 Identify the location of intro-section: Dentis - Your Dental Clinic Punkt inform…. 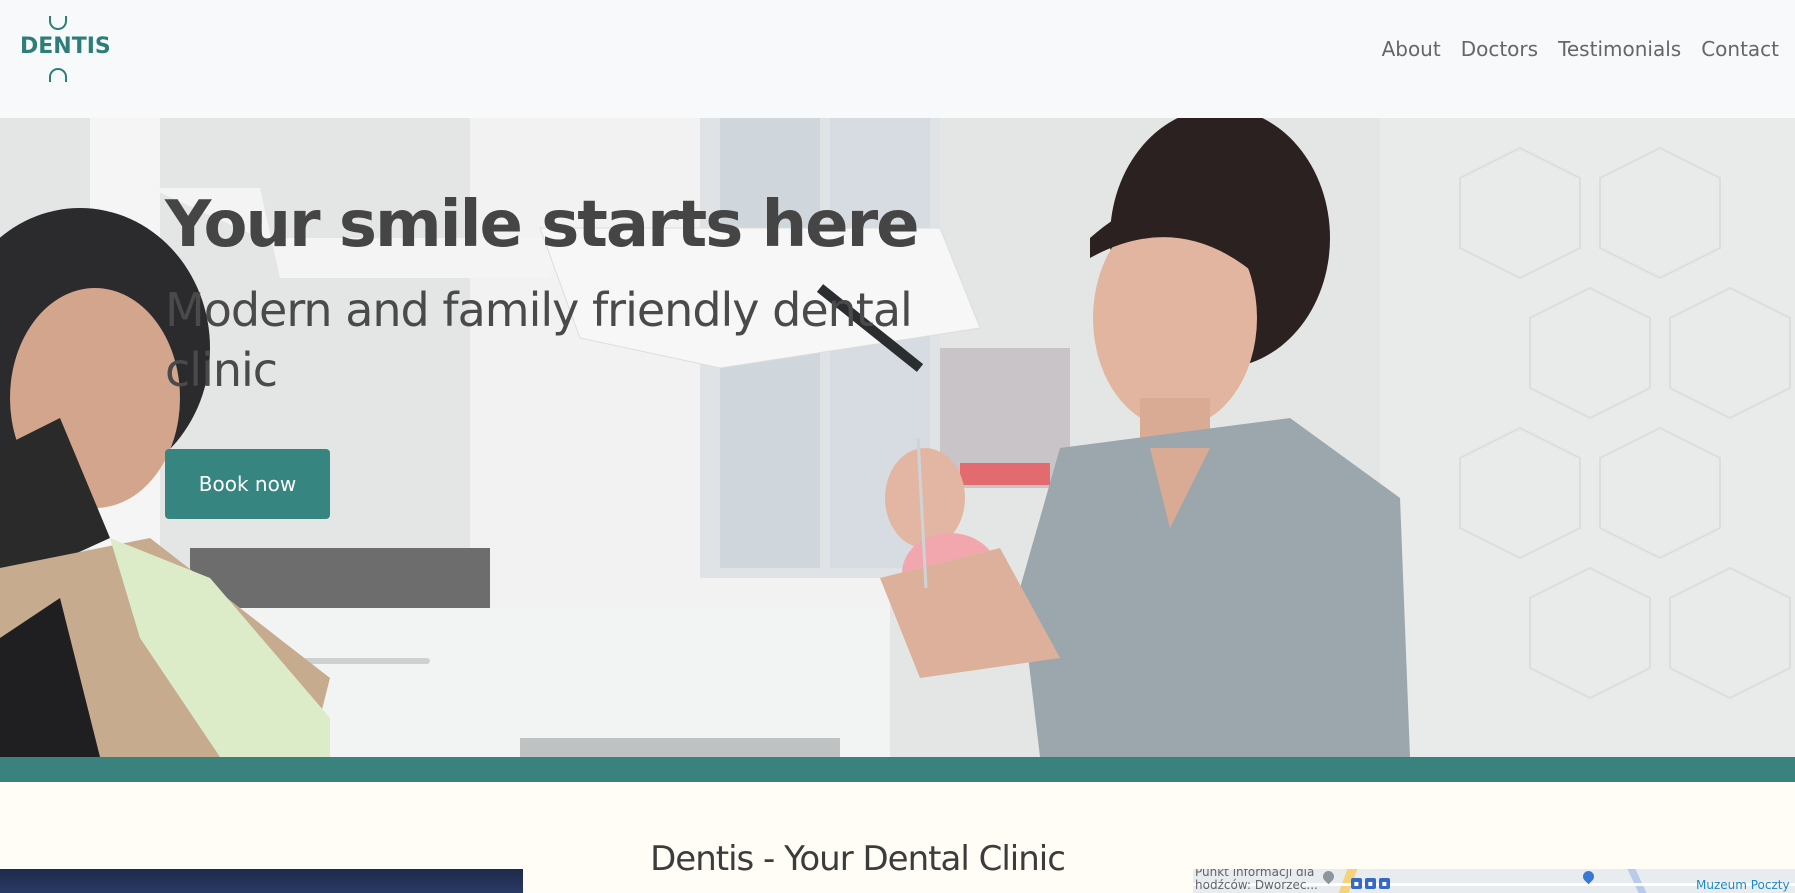
(897, 837).